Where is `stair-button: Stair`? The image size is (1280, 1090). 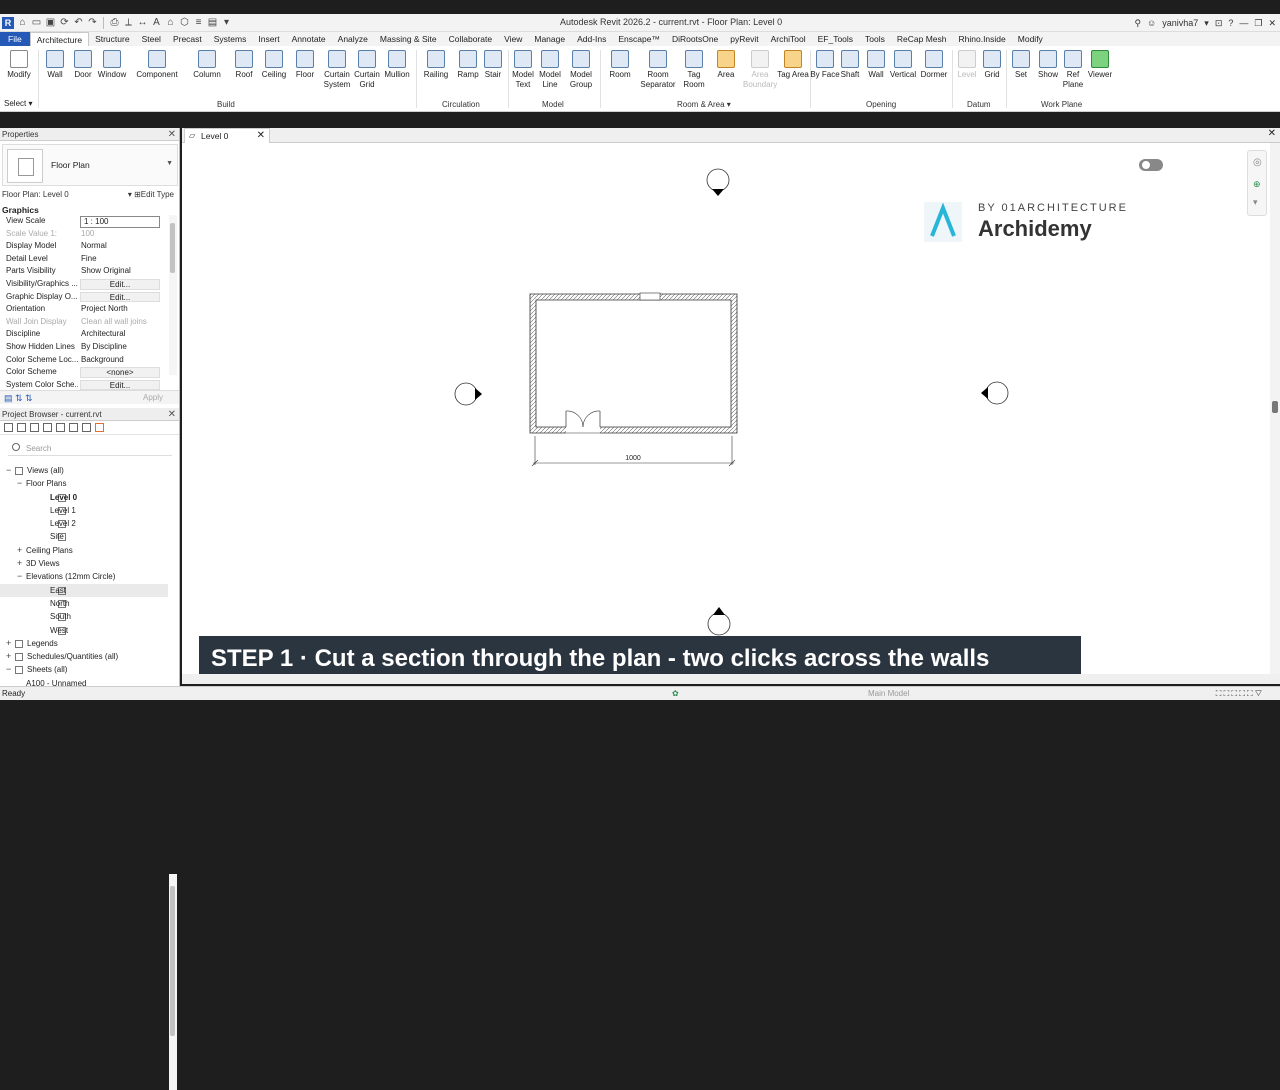
stair-button: Stair is located at coordinates (493, 75).